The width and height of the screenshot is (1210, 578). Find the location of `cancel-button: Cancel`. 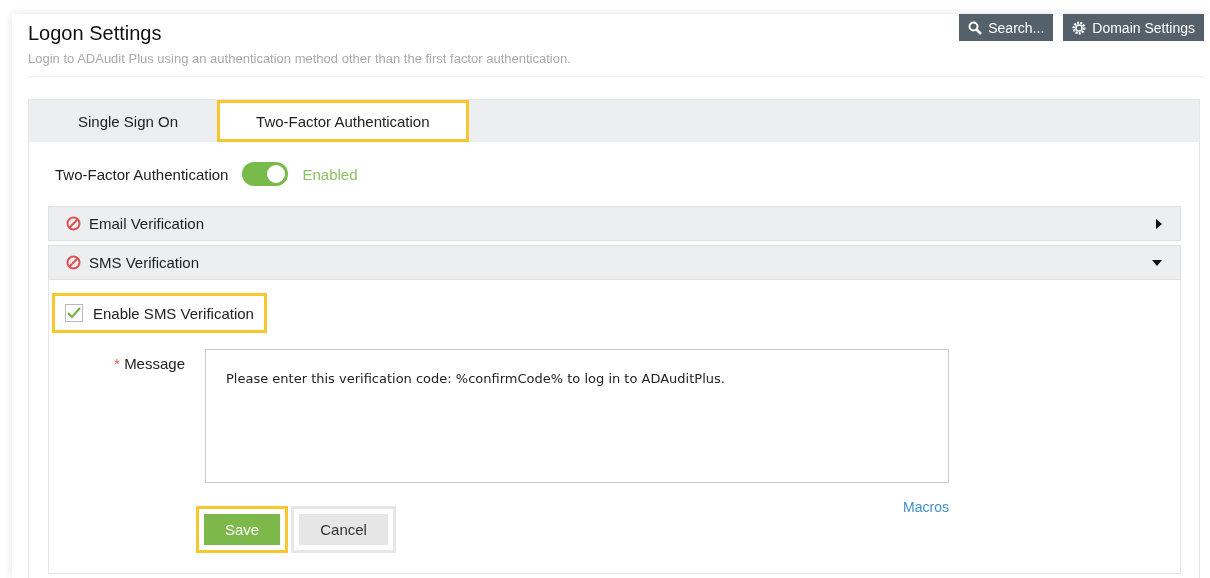

cancel-button: Cancel is located at coordinates (343, 529).